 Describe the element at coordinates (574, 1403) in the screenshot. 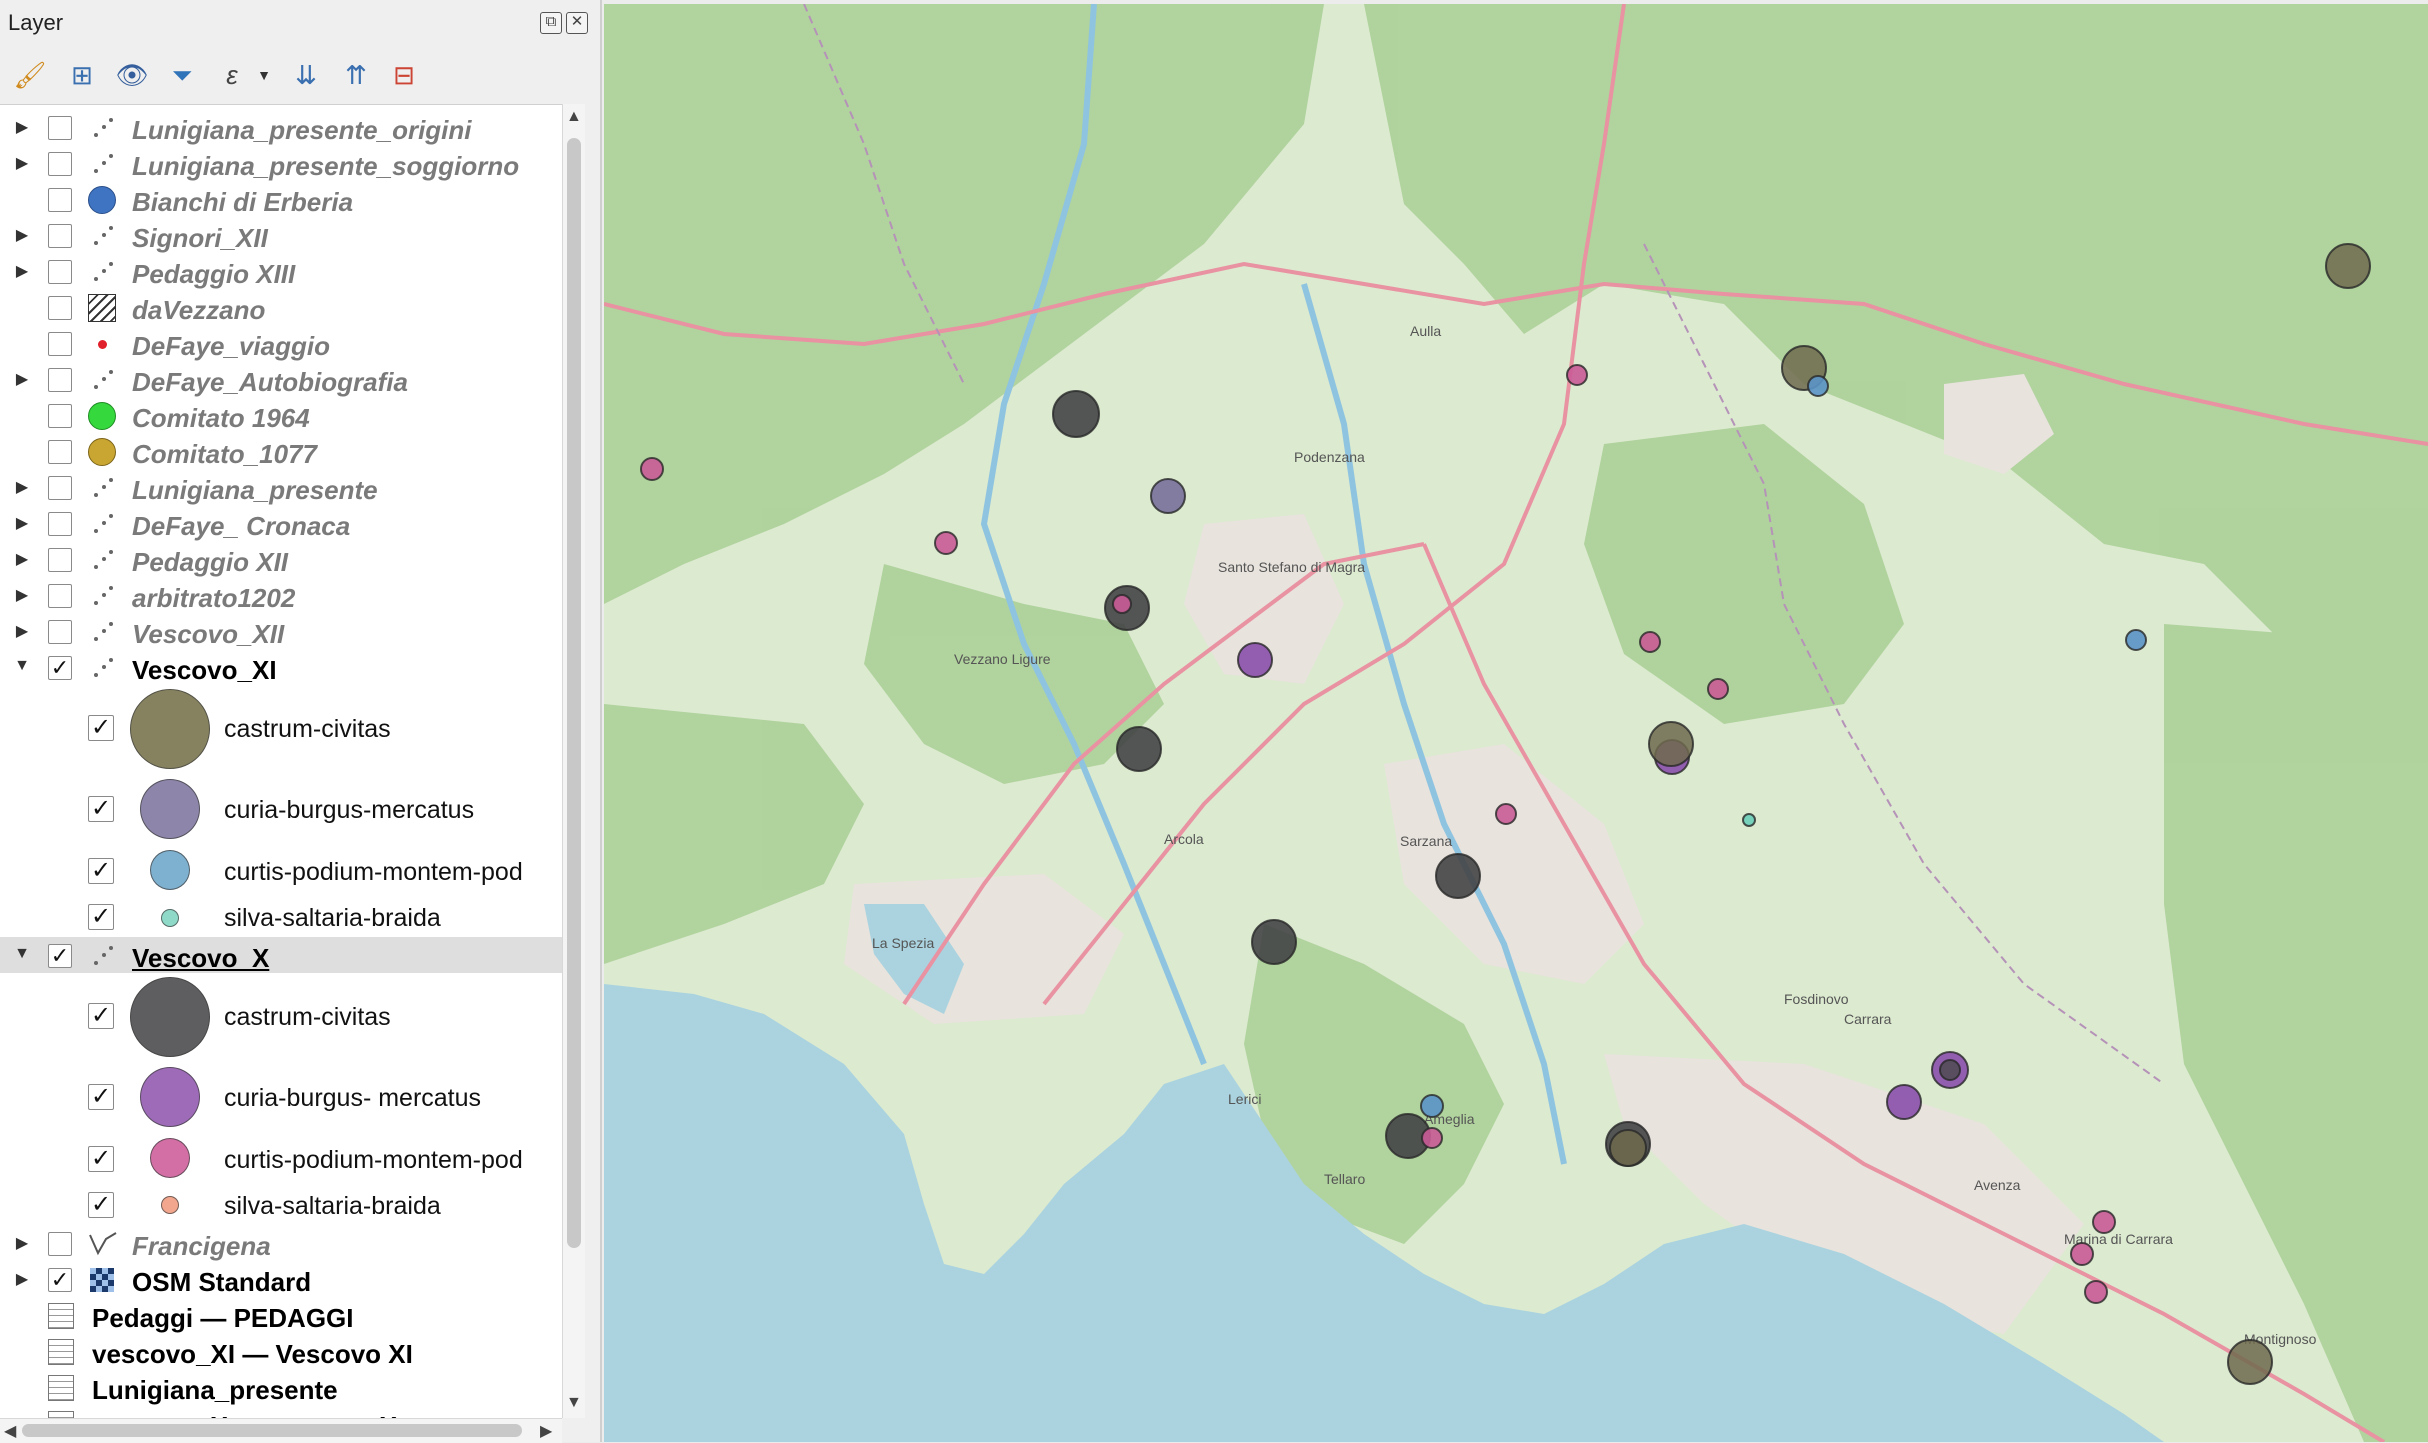

I see `scroll-down-icon: ▼` at that location.